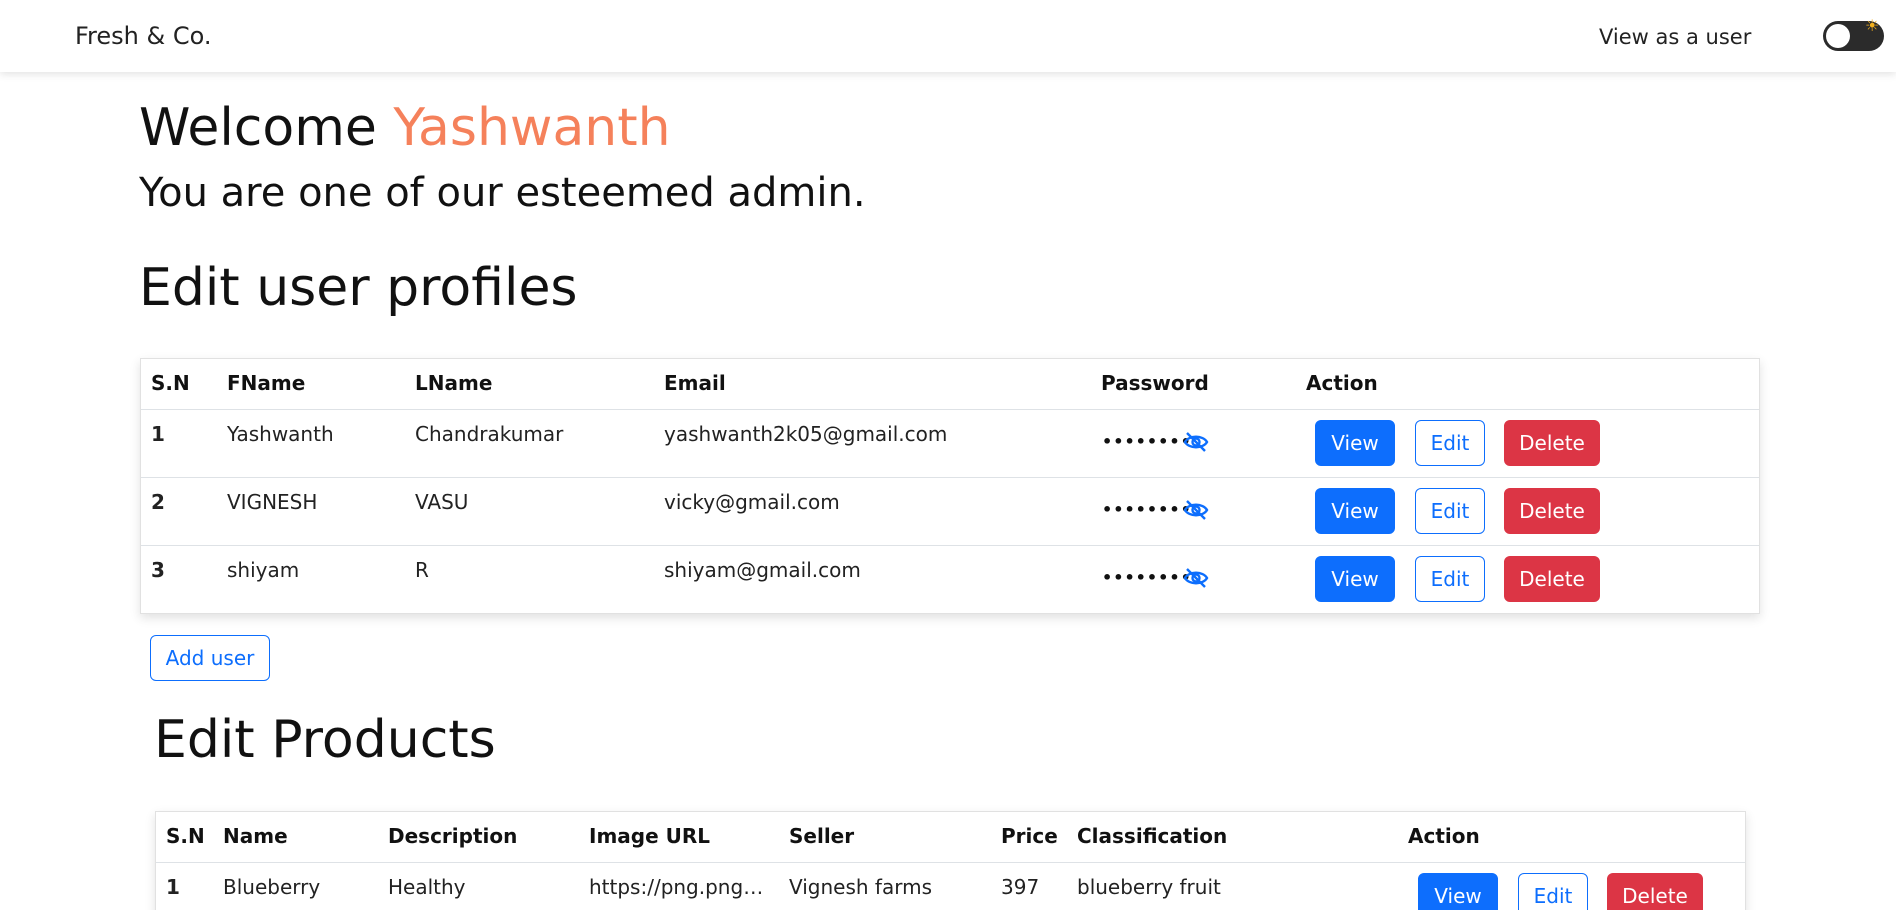  What do you see at coordinates (1853, 33) in the screenshot?
I see `view-as-user-toggle: ☀` at bounding box center [1853, 33].